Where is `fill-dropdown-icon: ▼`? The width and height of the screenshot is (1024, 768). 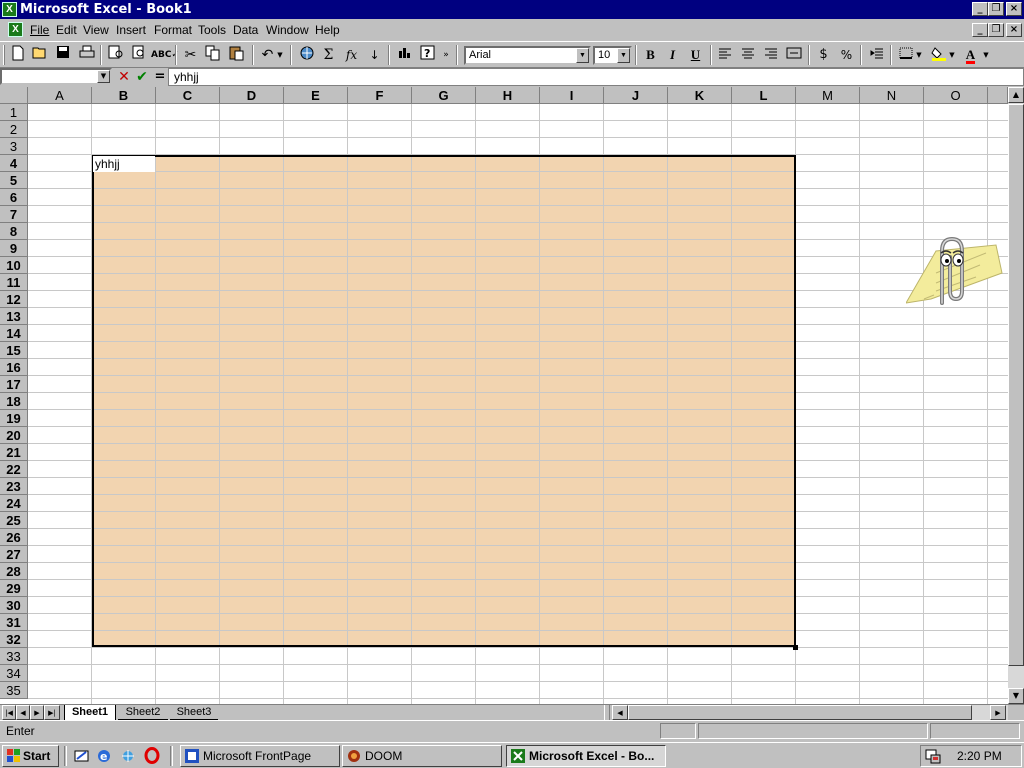 fill-dropdown-icon: ▼ is located at coordinates (952, 55).